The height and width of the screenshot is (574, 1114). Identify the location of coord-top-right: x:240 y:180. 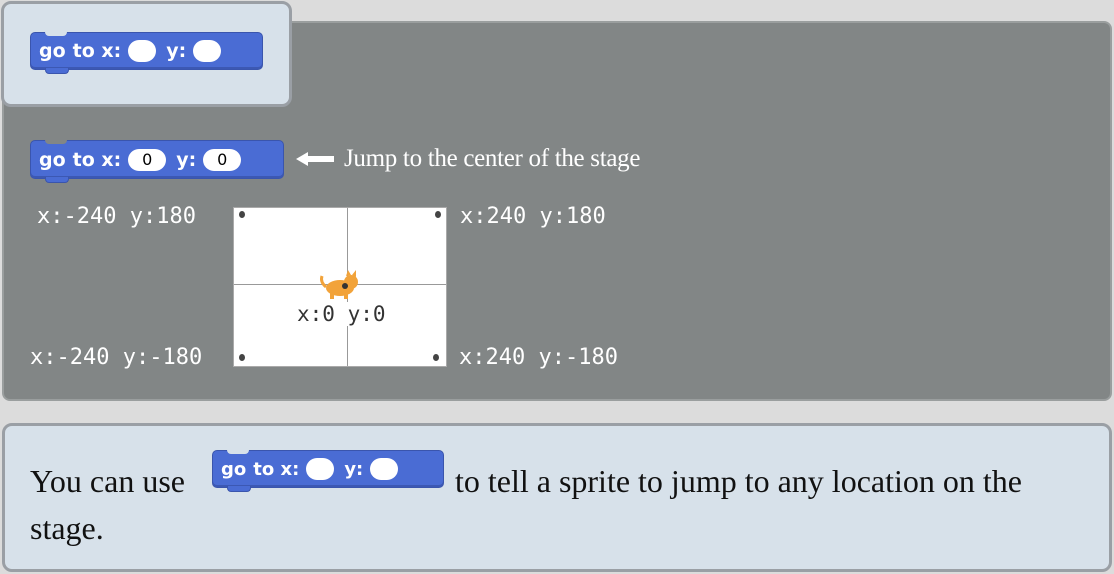
(533, 216).